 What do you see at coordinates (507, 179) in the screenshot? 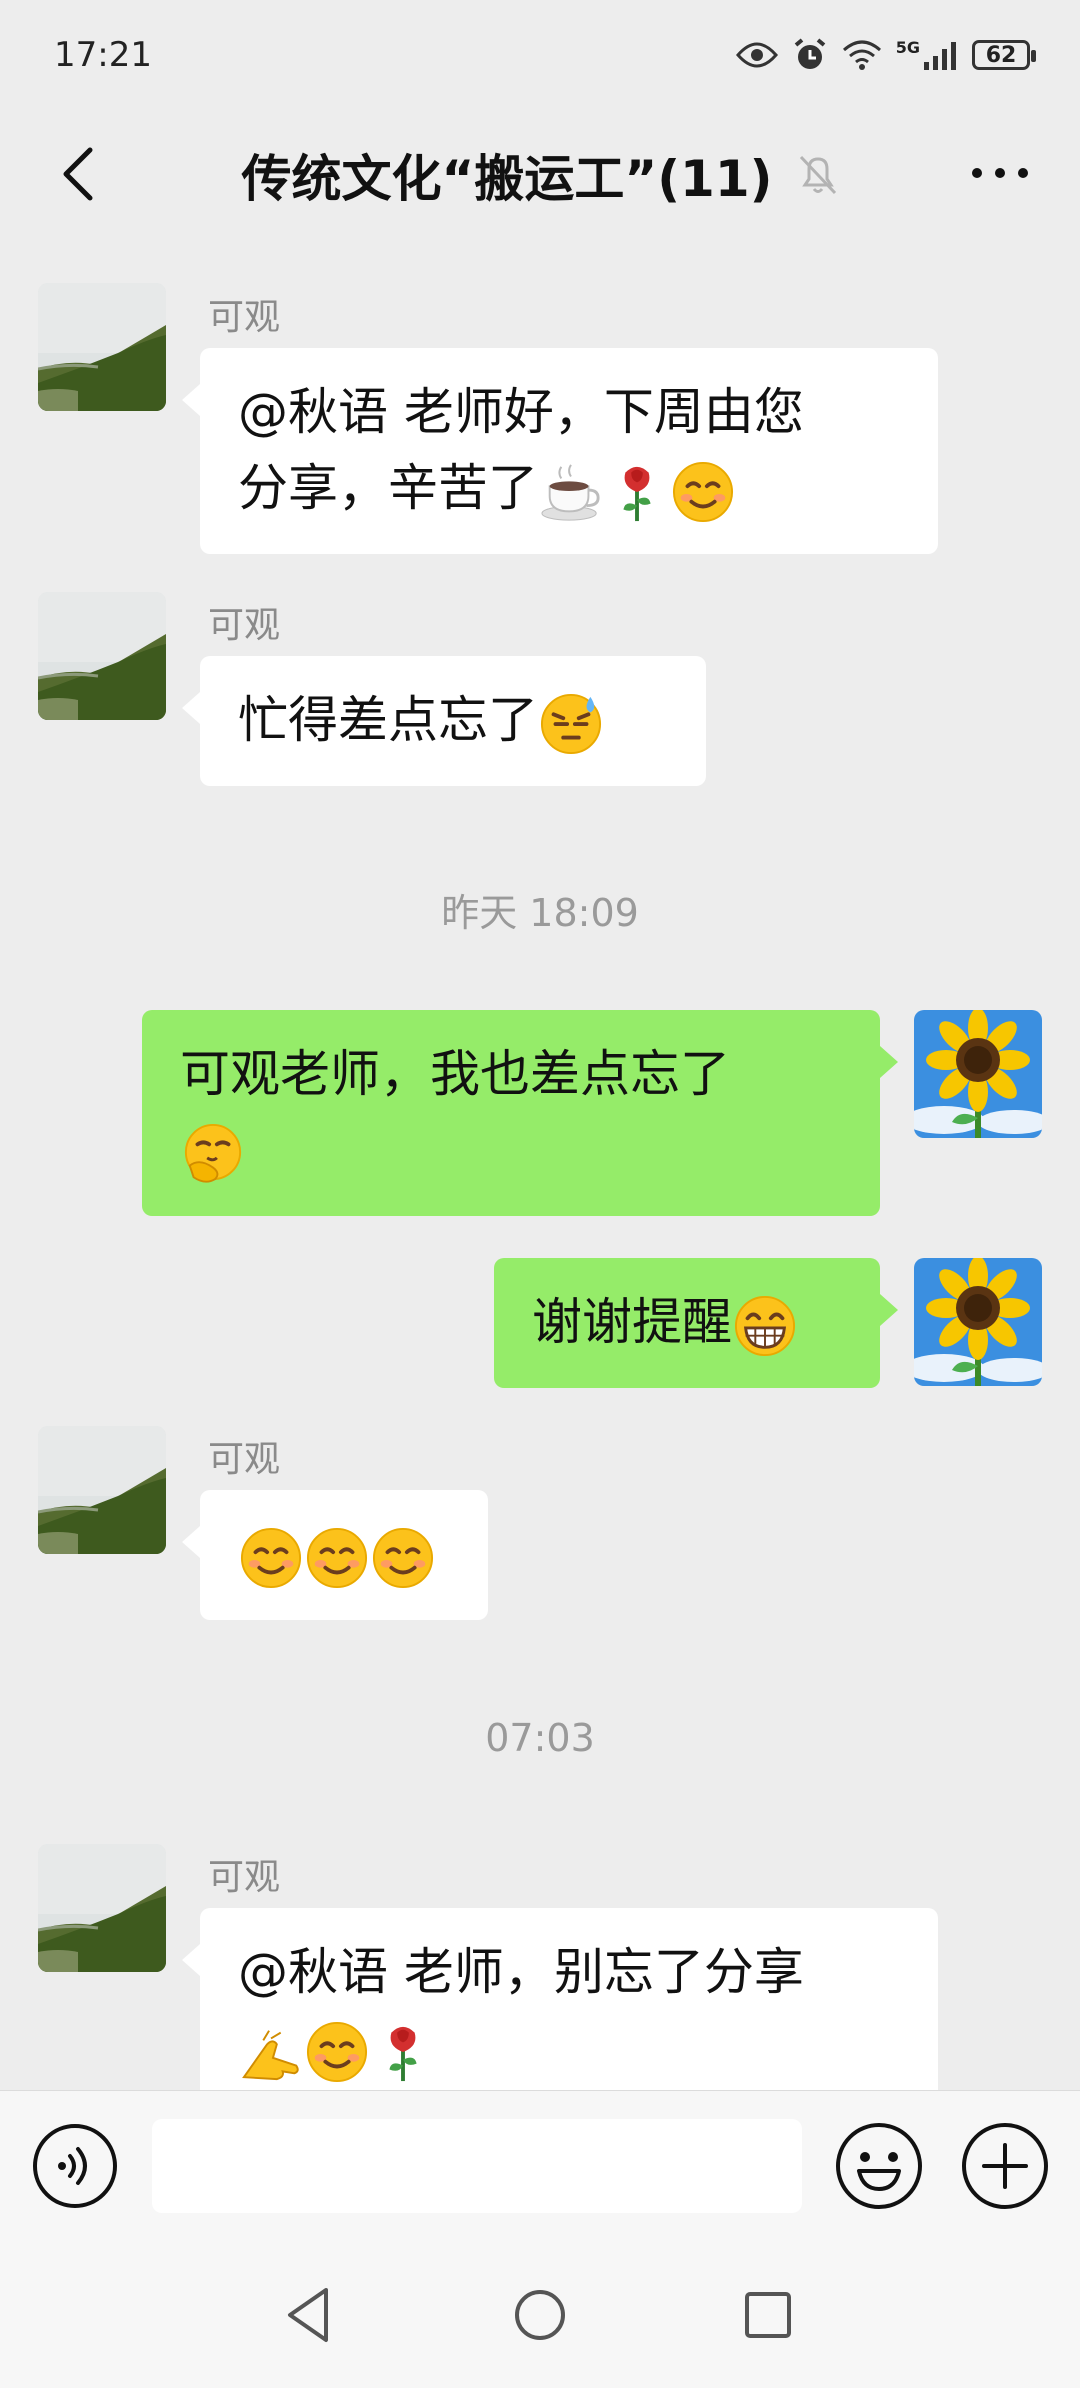
I see `chat-title: 传统文化“搬运工”(11)` at bounding box center [507, 179].